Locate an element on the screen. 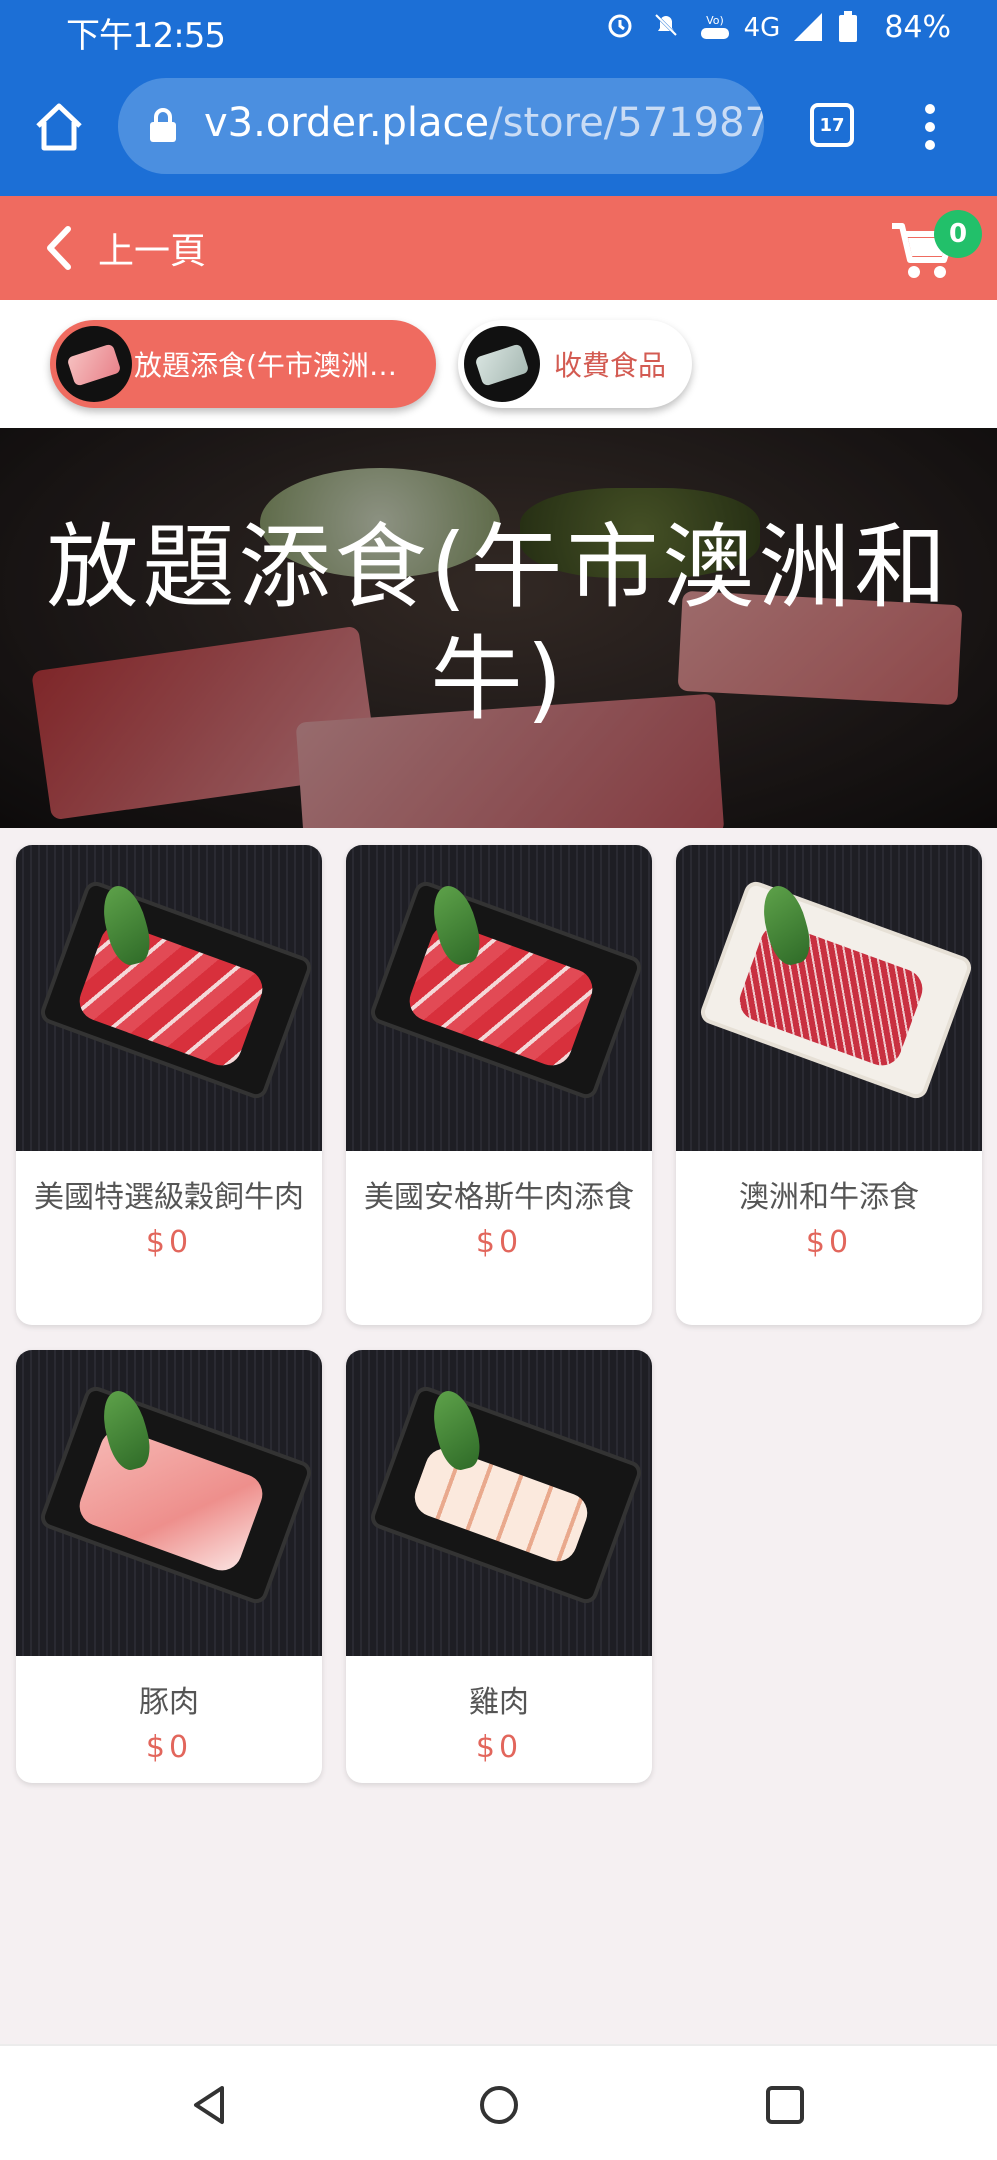 This screenshot has height=2160, width=997. signal-icon is located at coordinates (809, 28).